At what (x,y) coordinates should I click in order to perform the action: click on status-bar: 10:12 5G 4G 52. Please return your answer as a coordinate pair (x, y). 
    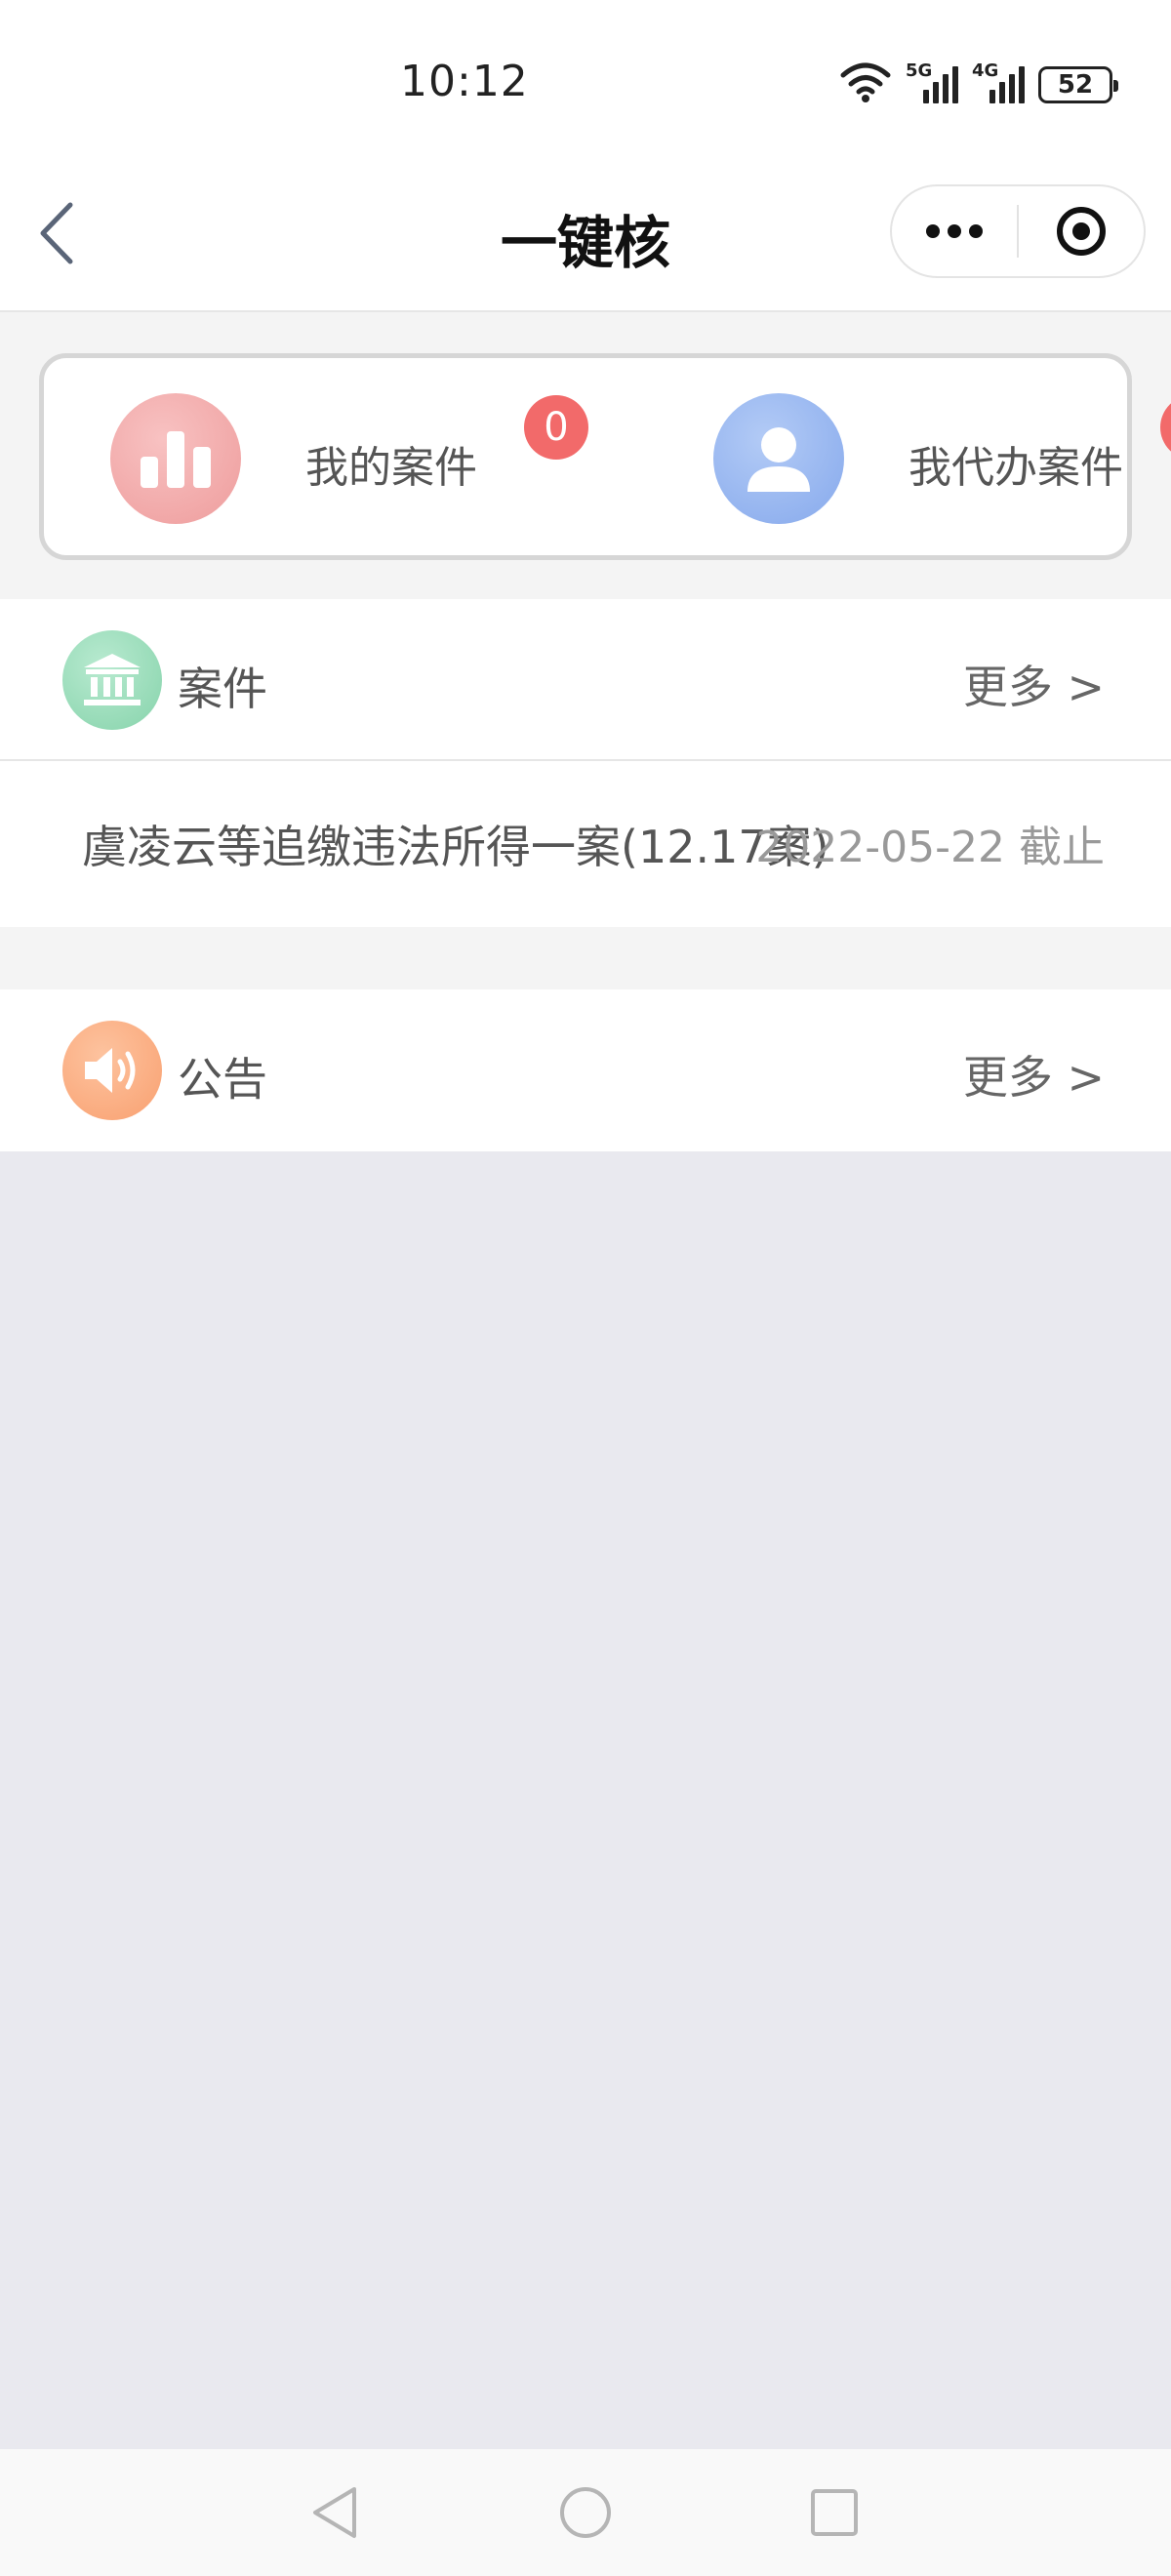
    Looking at the image, I should click on (585, 78).